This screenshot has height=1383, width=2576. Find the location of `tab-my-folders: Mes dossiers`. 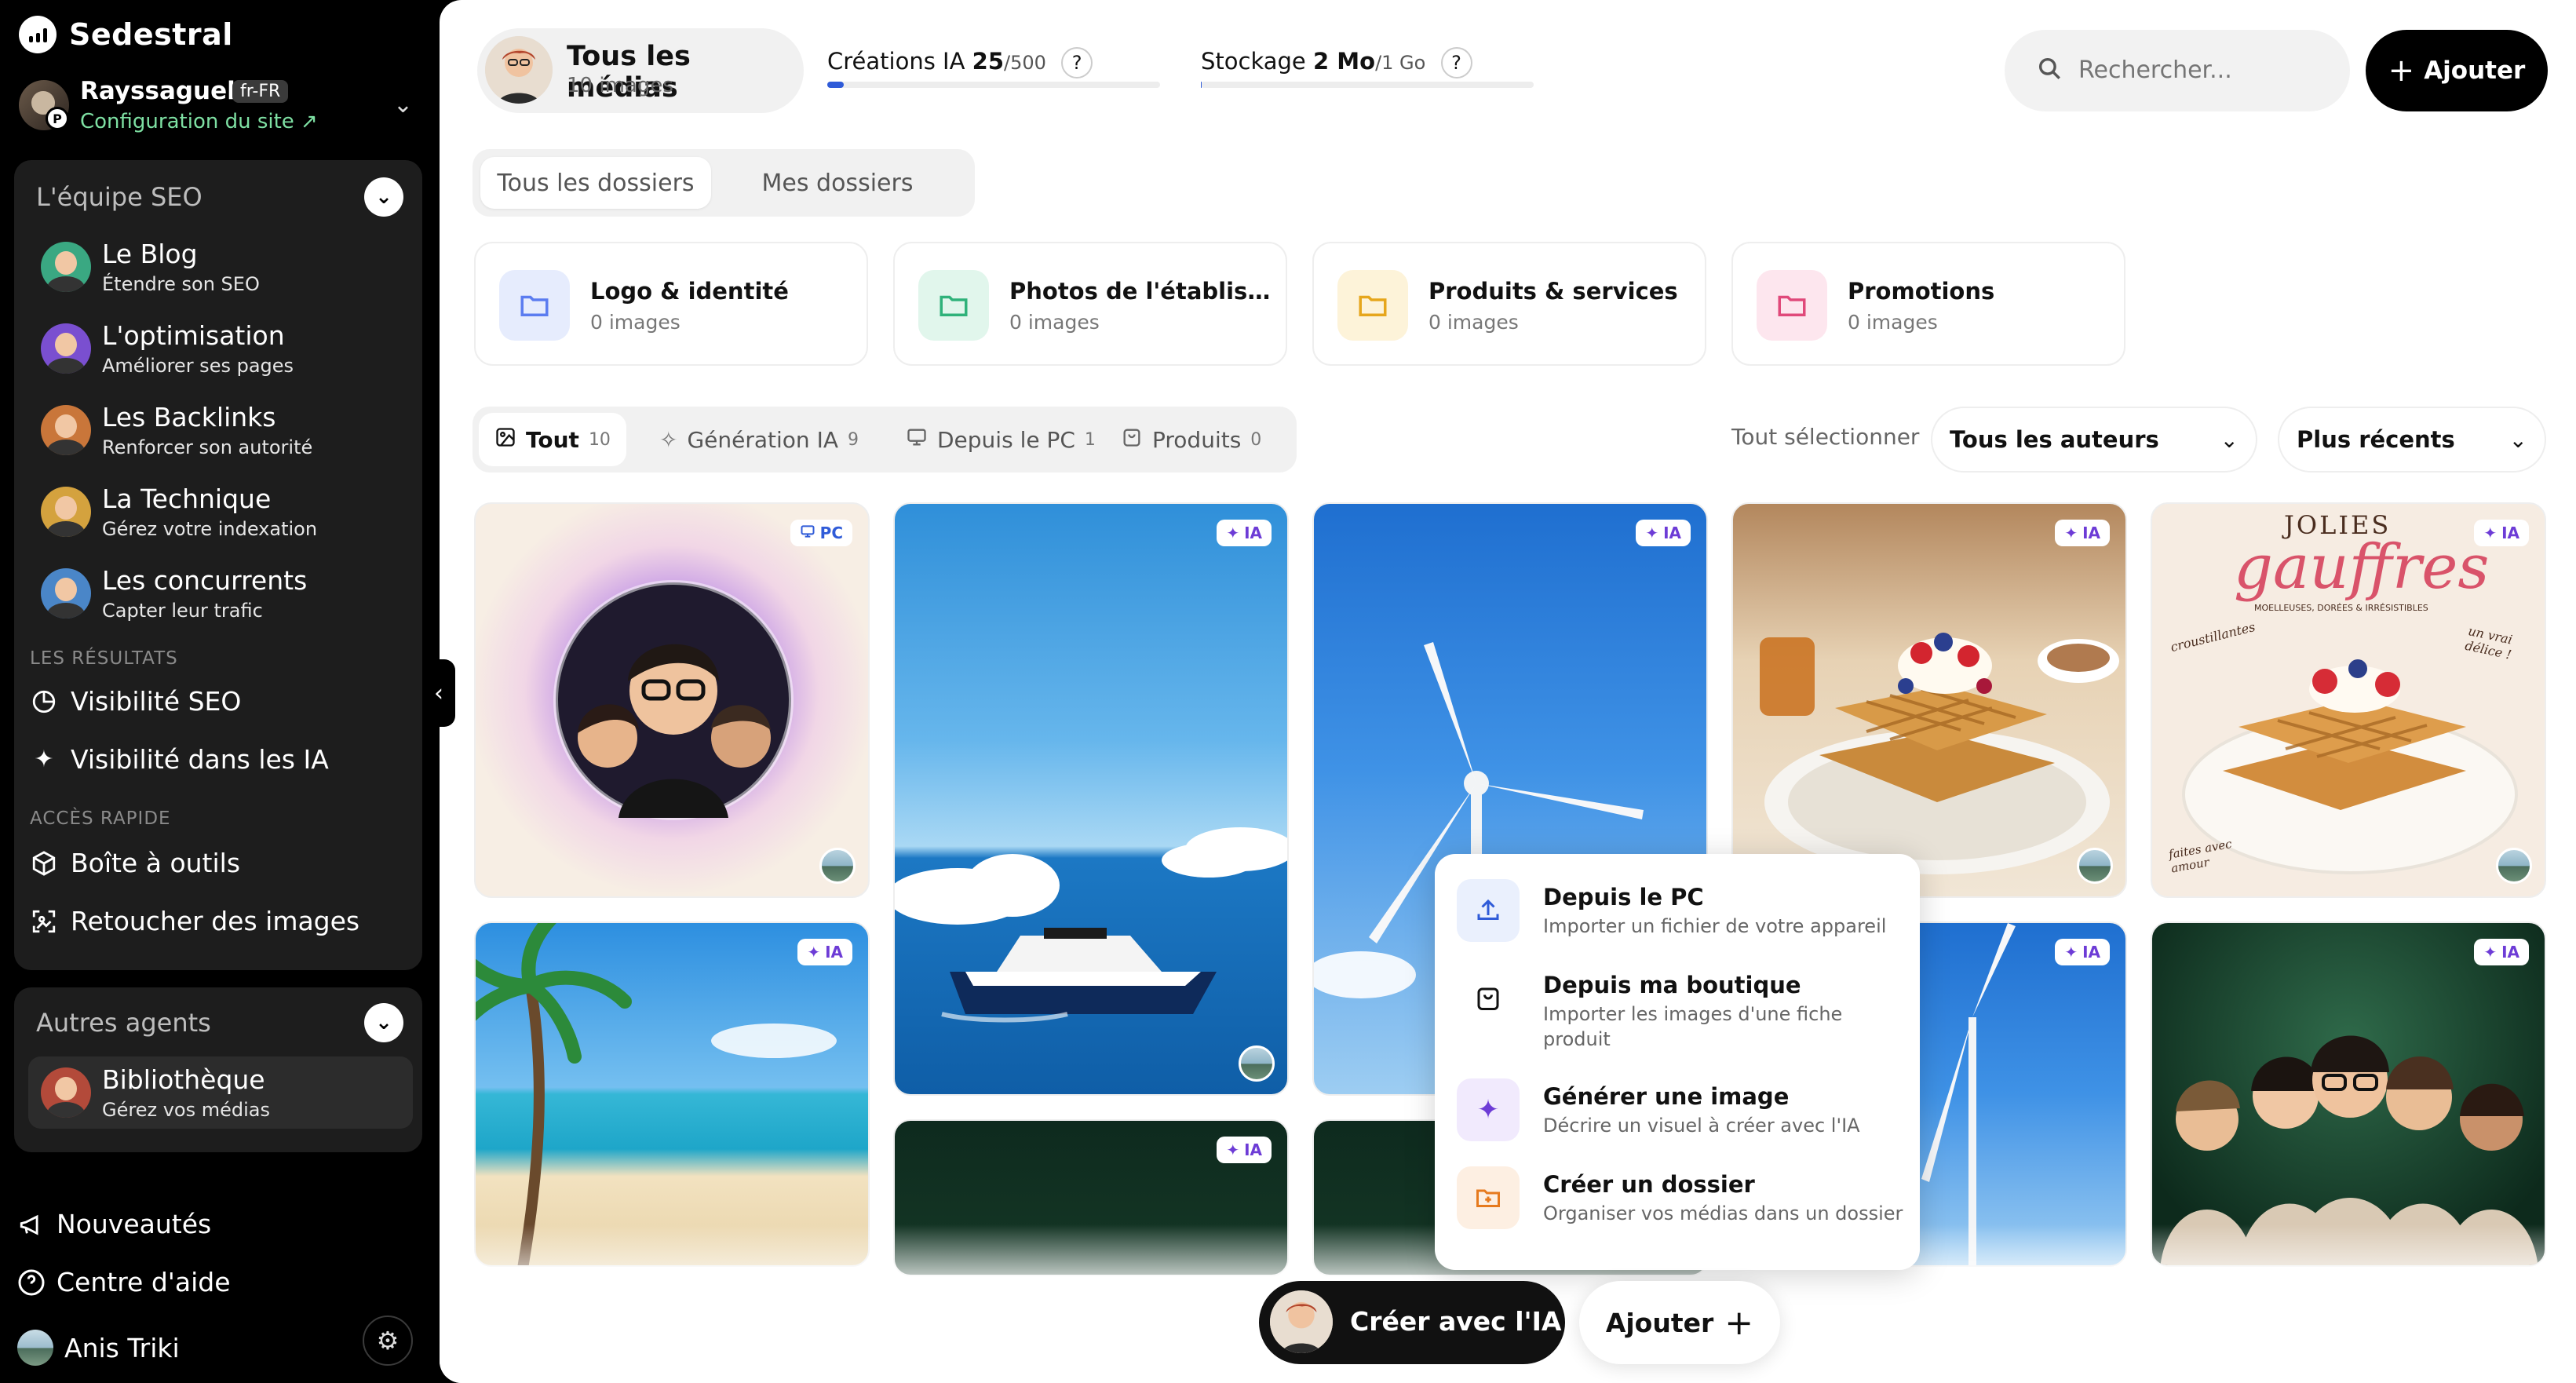

tab-my-folders: Mes dossiers is located at coordinates (837, 183).